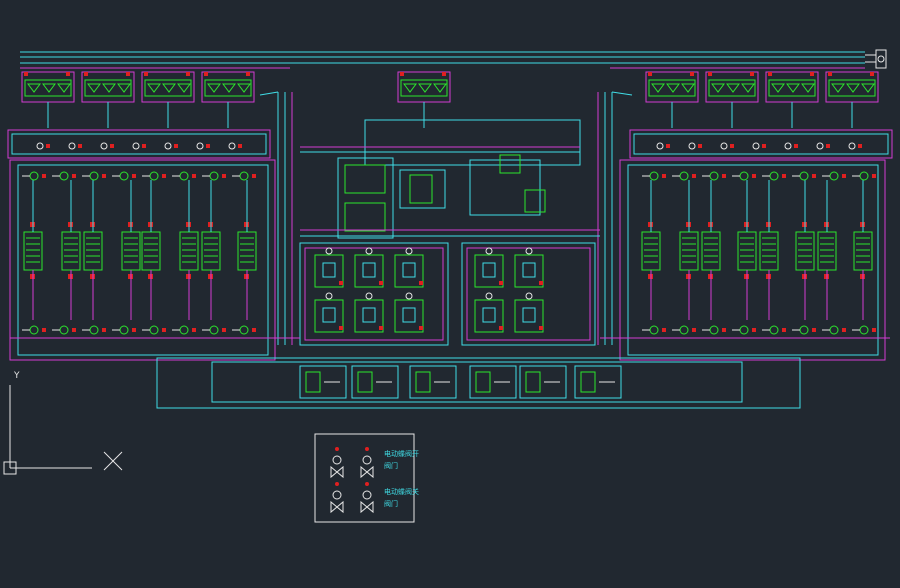 Image resolution: width=900 pixels, height=588 pixels. What do you see at coordinates (391, 465) in the screenshot?
I see `legend-sub-open: 阀门` at bounding box center [391, 465].